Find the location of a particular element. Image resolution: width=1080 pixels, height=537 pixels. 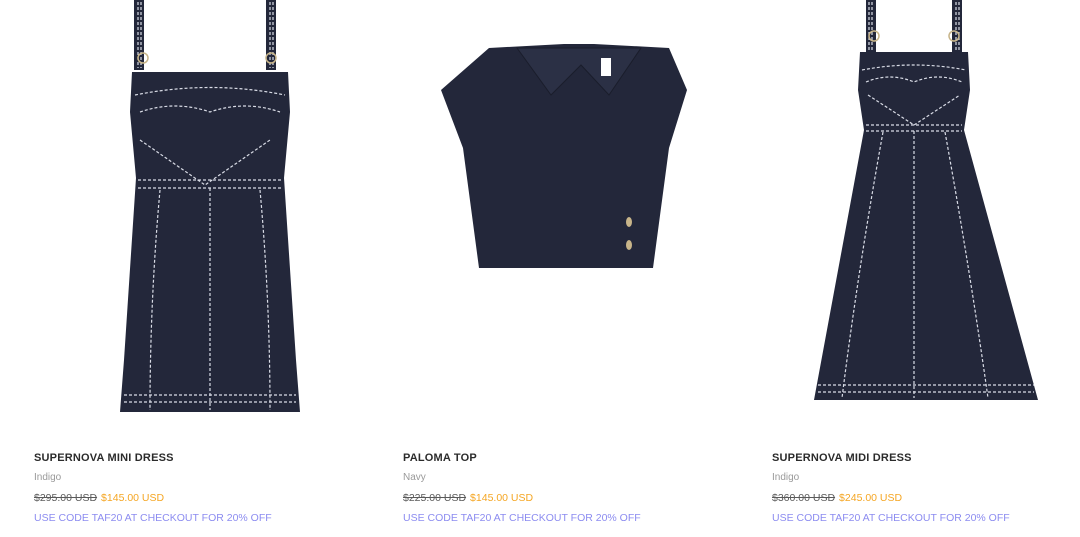

product-prices: $360.00 USD $245.00 USD is located at coordinates (926, 498).